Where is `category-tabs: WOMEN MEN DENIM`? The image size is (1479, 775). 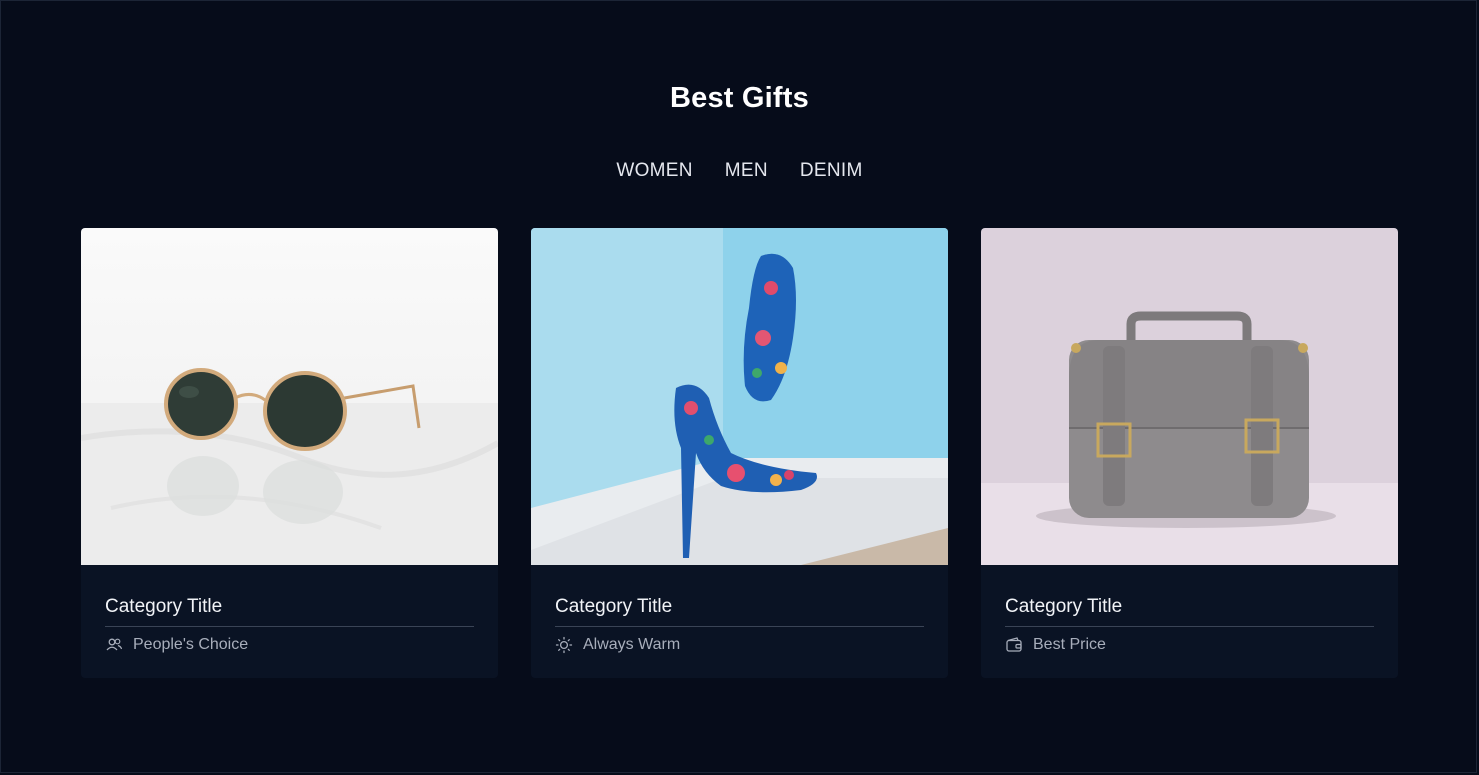 category-tabs: WOMEN MEN DENIM is located at coordinates (739, 171).